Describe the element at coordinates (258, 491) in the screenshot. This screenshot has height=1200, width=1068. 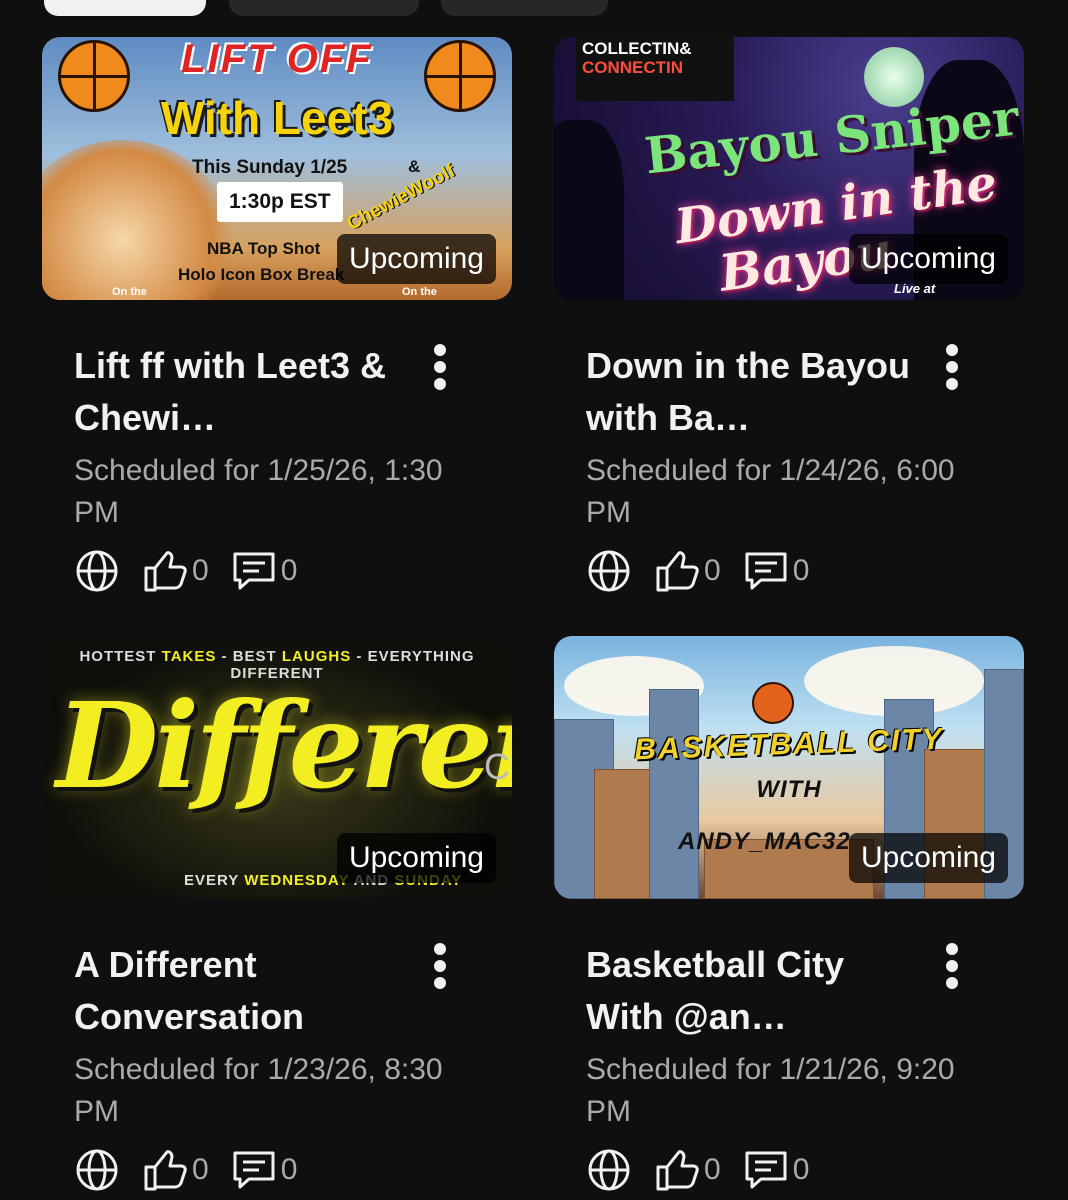
I see `scheduled-time: Scheduled for 1/25/26, 1:30 PM` at that location.